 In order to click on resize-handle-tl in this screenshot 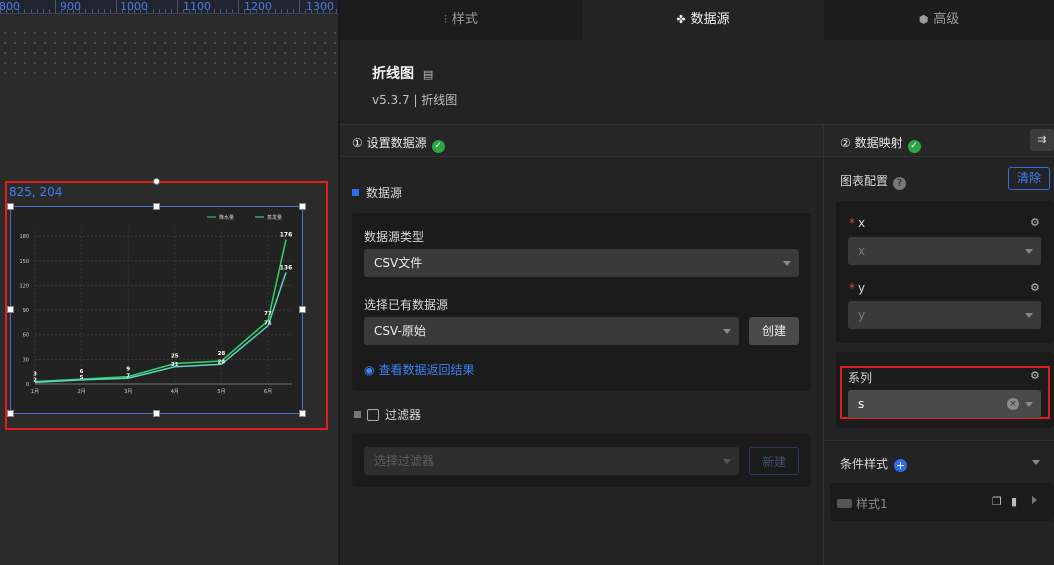, I will do `click(10, 206)`.